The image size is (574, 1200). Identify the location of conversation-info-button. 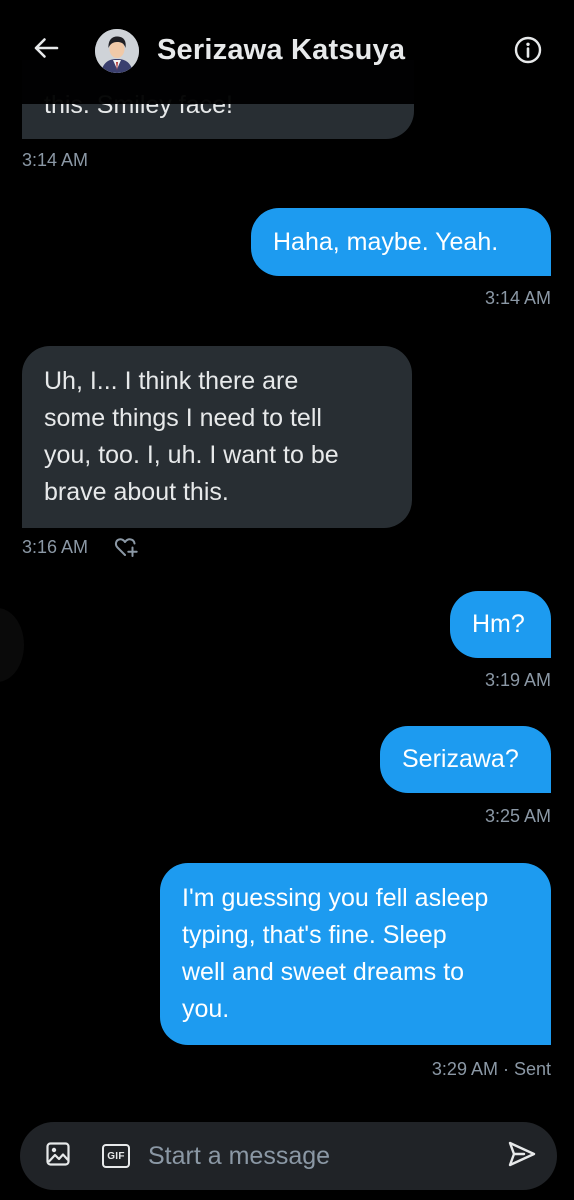
(528, 52).